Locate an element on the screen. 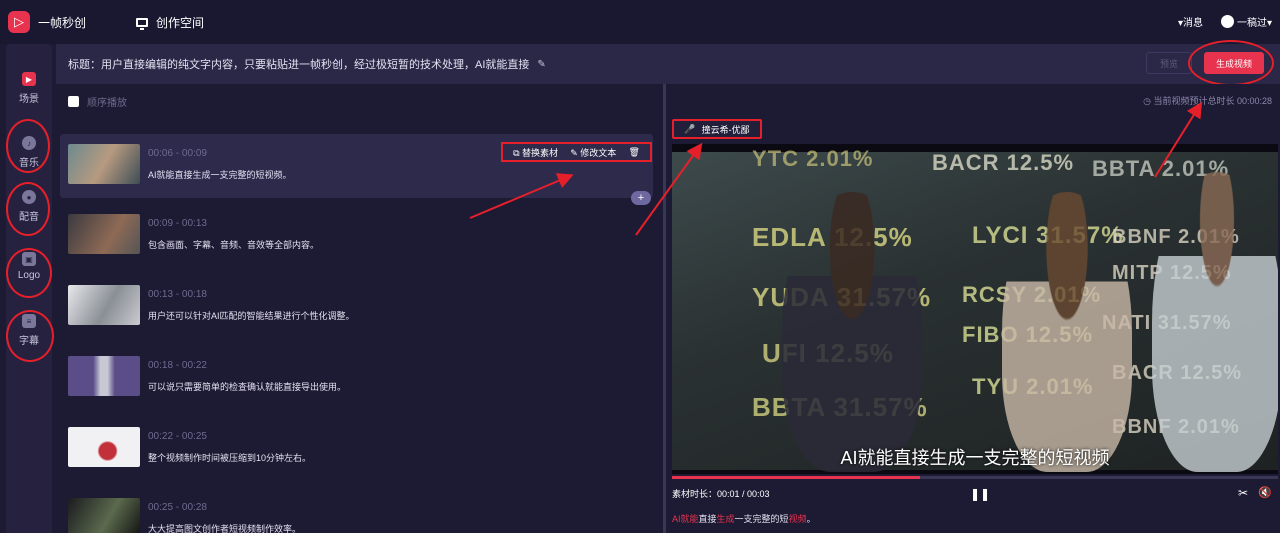 Image resolution: width=1280 pixels, height=533 pixels. logo-mark-icon: ▷ is located at coordinates (19, 22).